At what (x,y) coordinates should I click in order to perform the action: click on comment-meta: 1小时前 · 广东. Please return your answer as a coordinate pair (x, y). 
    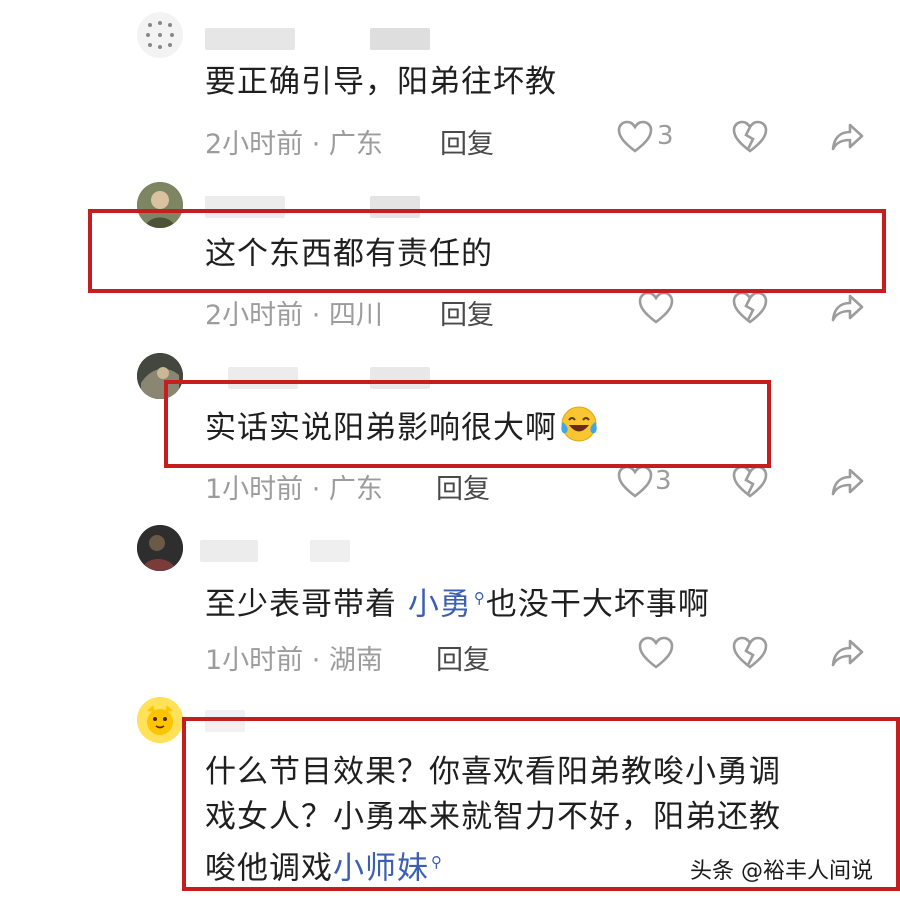
    Looking at the image, I should click on (294, 489).